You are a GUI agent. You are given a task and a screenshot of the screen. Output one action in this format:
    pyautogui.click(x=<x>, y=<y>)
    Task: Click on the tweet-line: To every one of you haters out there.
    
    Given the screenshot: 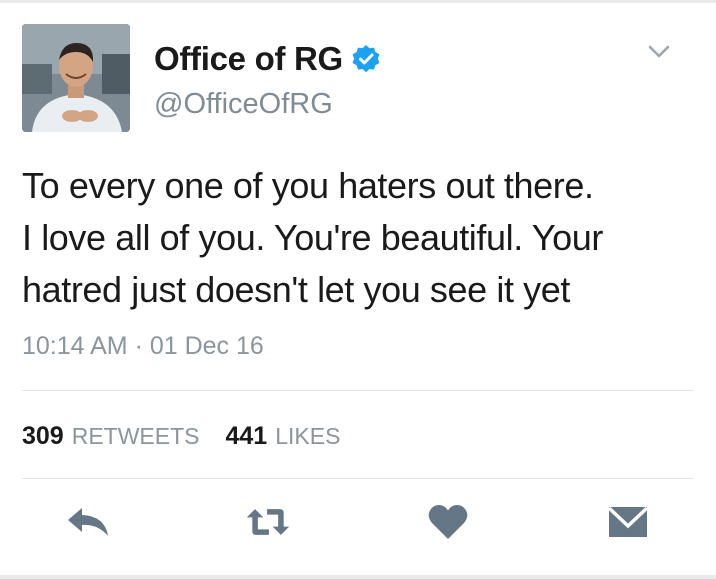 What is the action you would take?
    pyautogui.click(x=308, y=185)
    